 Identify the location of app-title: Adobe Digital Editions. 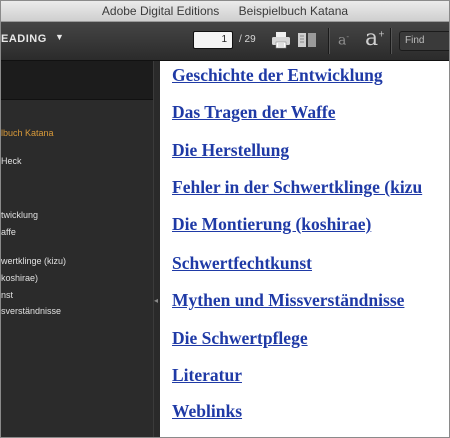
(160, 11).